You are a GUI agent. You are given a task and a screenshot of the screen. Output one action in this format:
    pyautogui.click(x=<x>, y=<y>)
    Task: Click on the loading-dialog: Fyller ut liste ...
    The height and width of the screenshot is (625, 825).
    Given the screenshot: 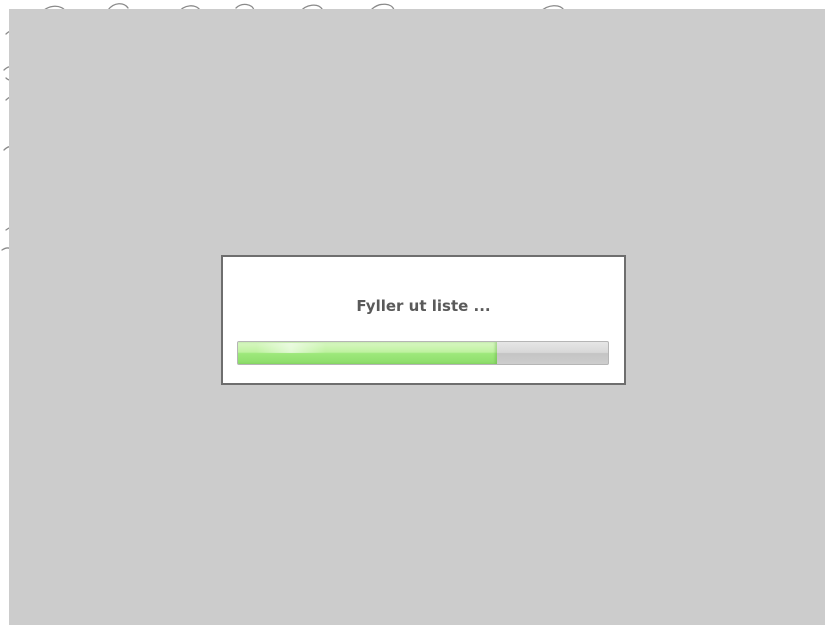 What is the action you would take?
    pyautogui.click(x=423, y=320)
    